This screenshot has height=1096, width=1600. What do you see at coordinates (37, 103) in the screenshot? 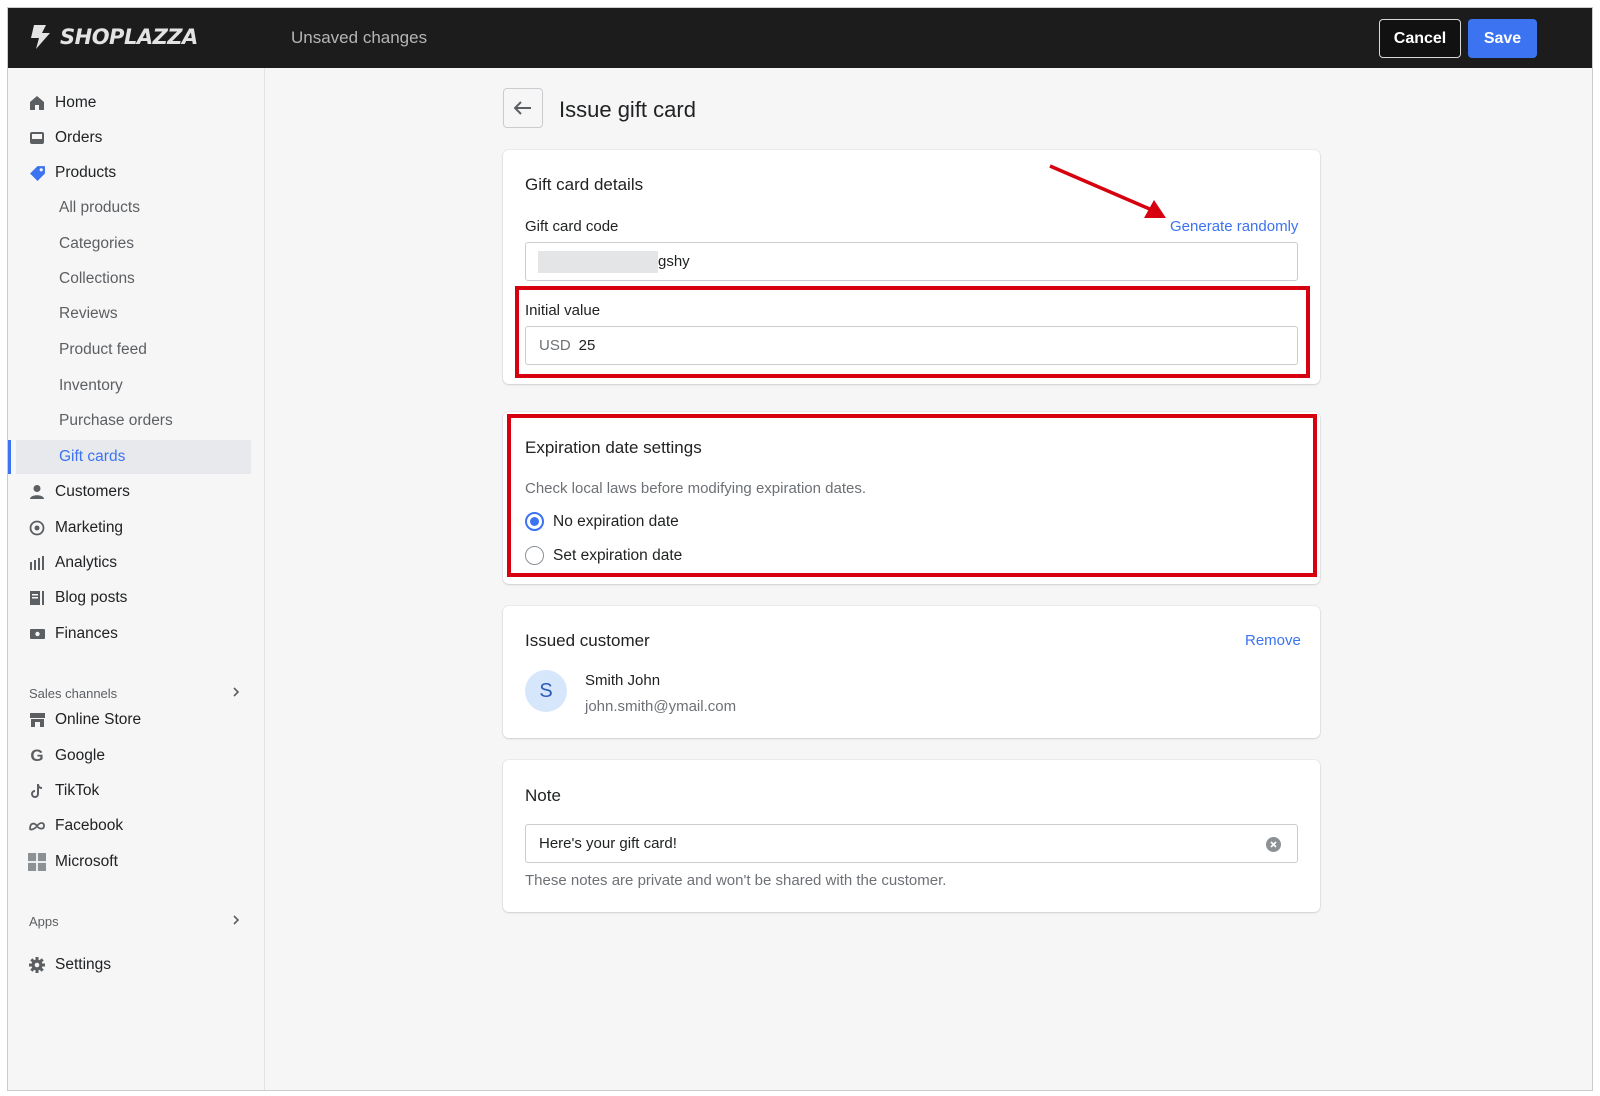
I see `home-icon` at bounding box center [37, 103].